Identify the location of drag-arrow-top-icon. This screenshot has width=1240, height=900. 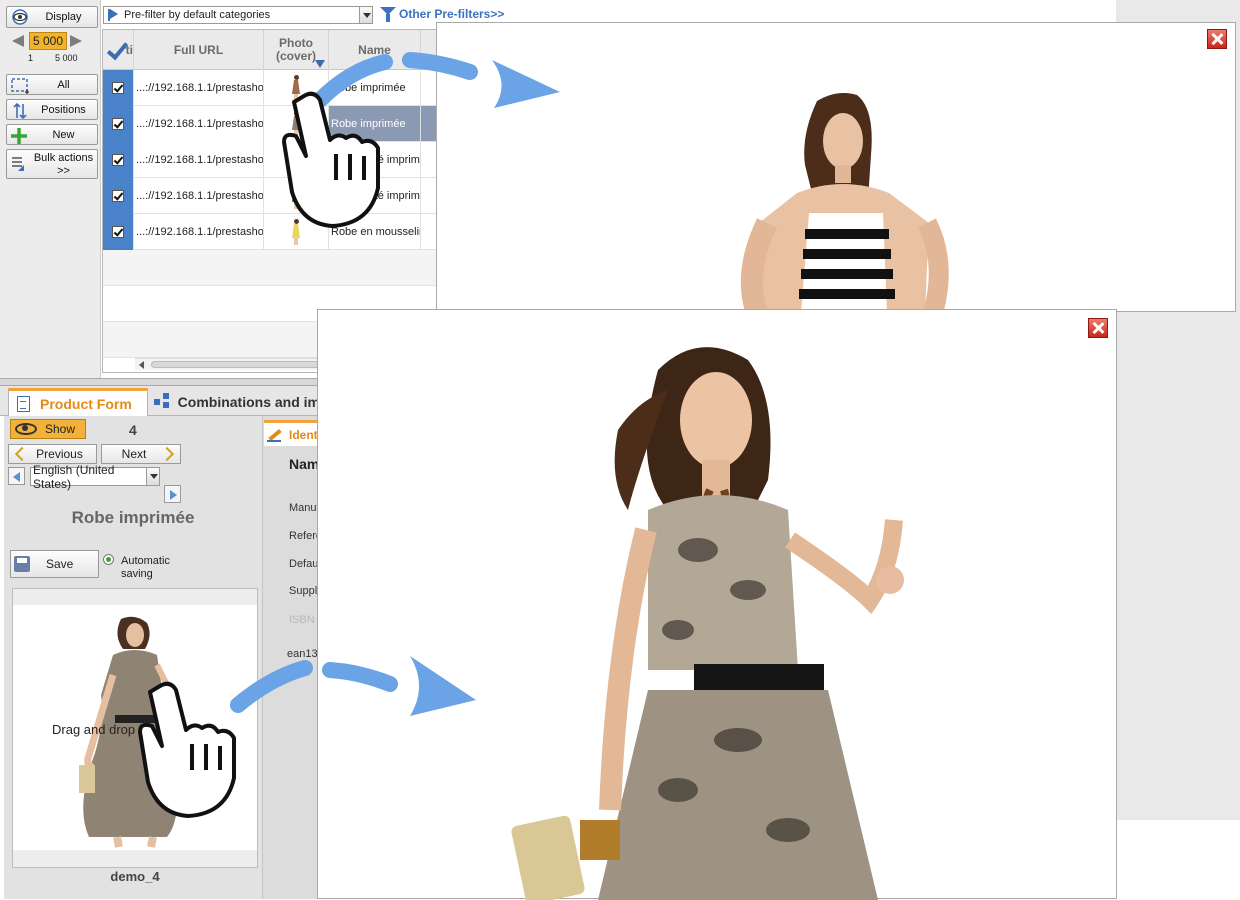
(436, 80).